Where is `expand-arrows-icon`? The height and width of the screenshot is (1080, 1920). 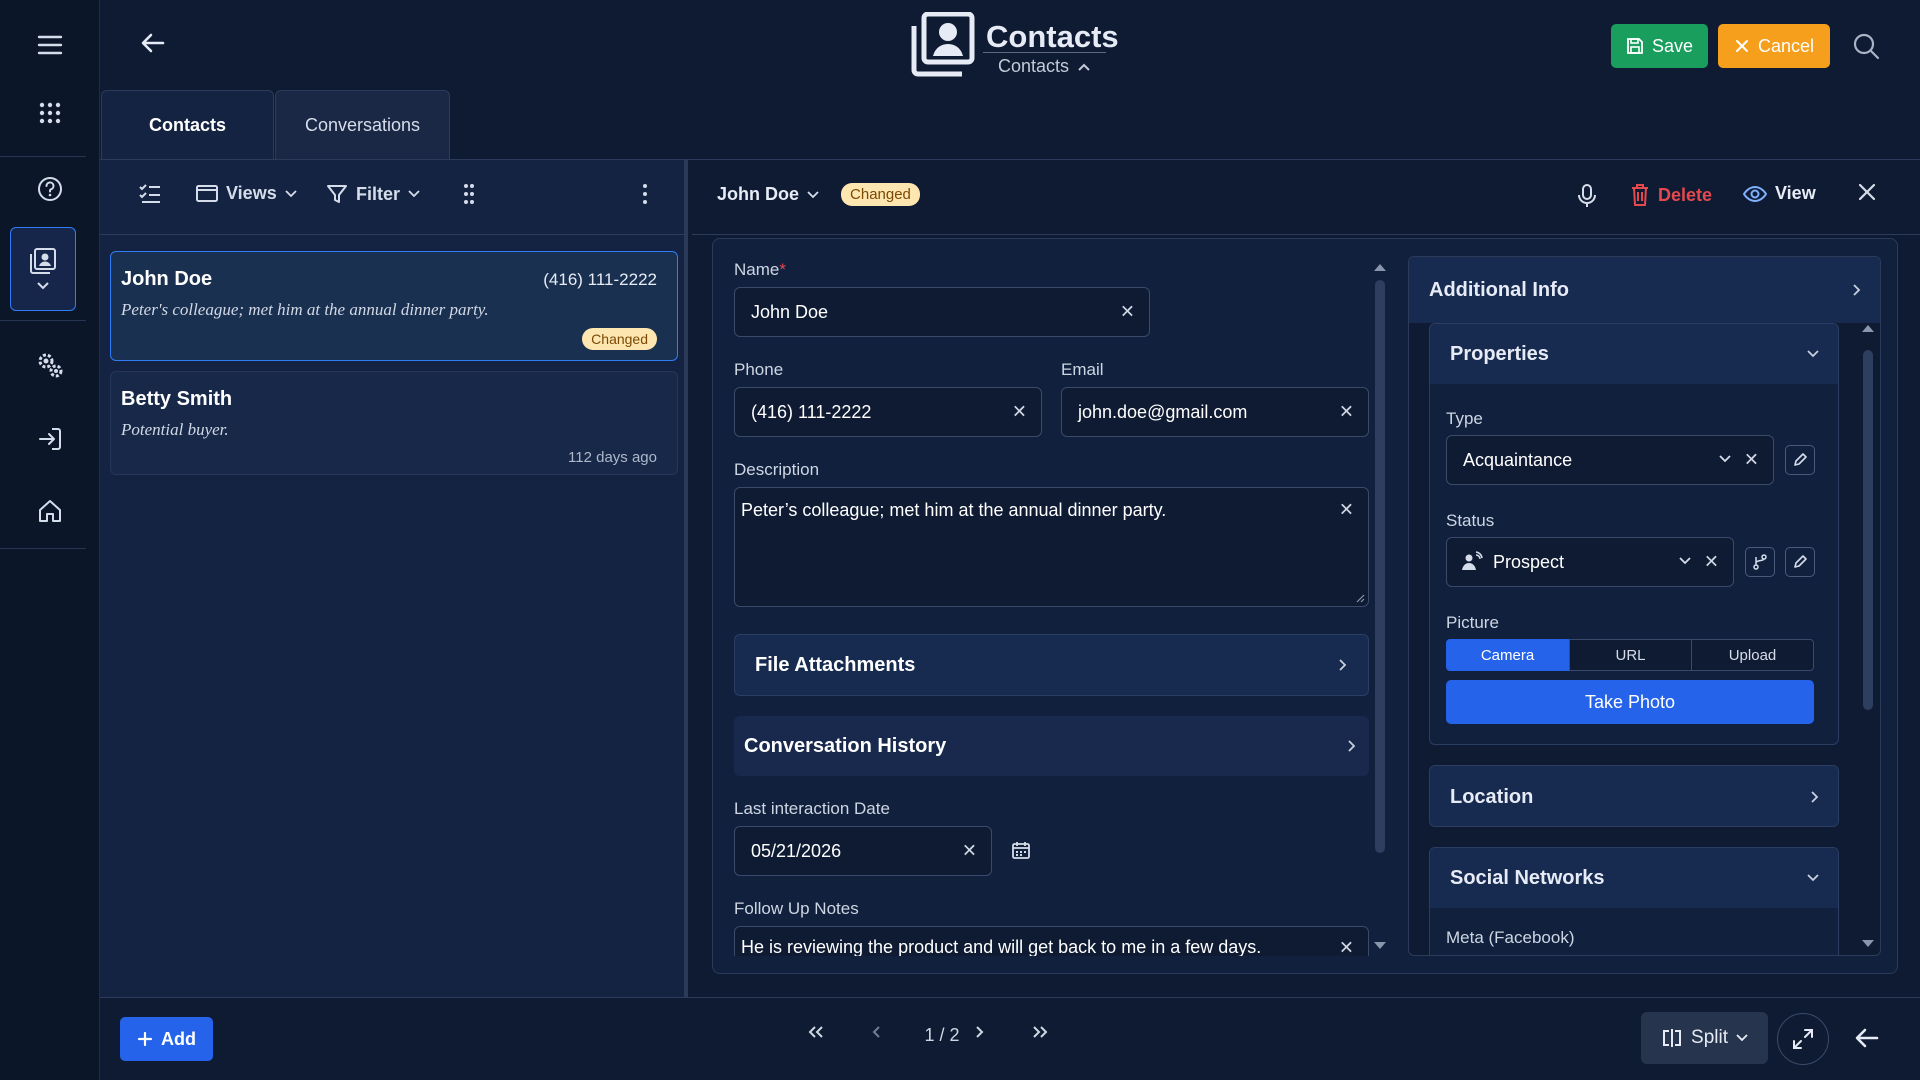 expand-arrows-icon is located at coordinates (1803, 1039).